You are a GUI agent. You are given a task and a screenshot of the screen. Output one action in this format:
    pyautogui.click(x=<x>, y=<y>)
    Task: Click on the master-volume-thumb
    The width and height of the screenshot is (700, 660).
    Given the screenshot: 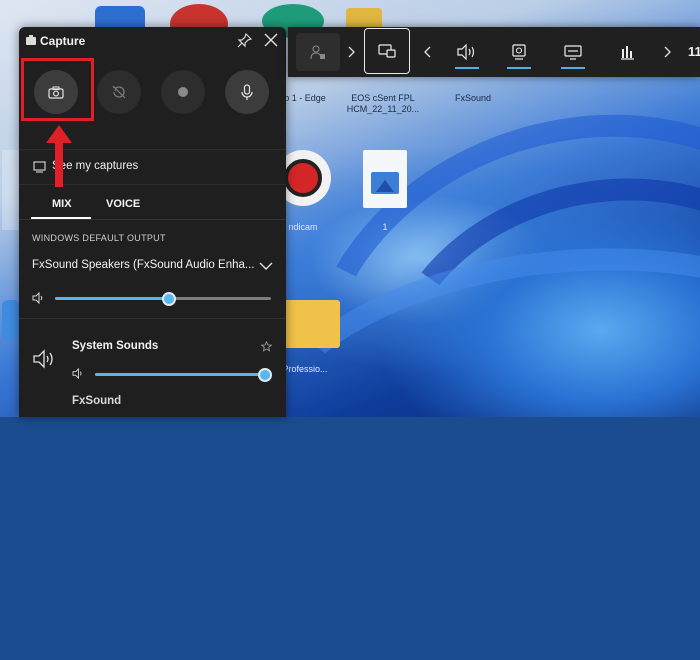 What is the action you would take?
    pyautogui.click(x=169, y=299)
    